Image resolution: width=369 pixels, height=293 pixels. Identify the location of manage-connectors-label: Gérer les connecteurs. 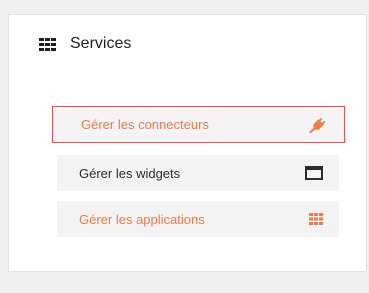
(145, 124).